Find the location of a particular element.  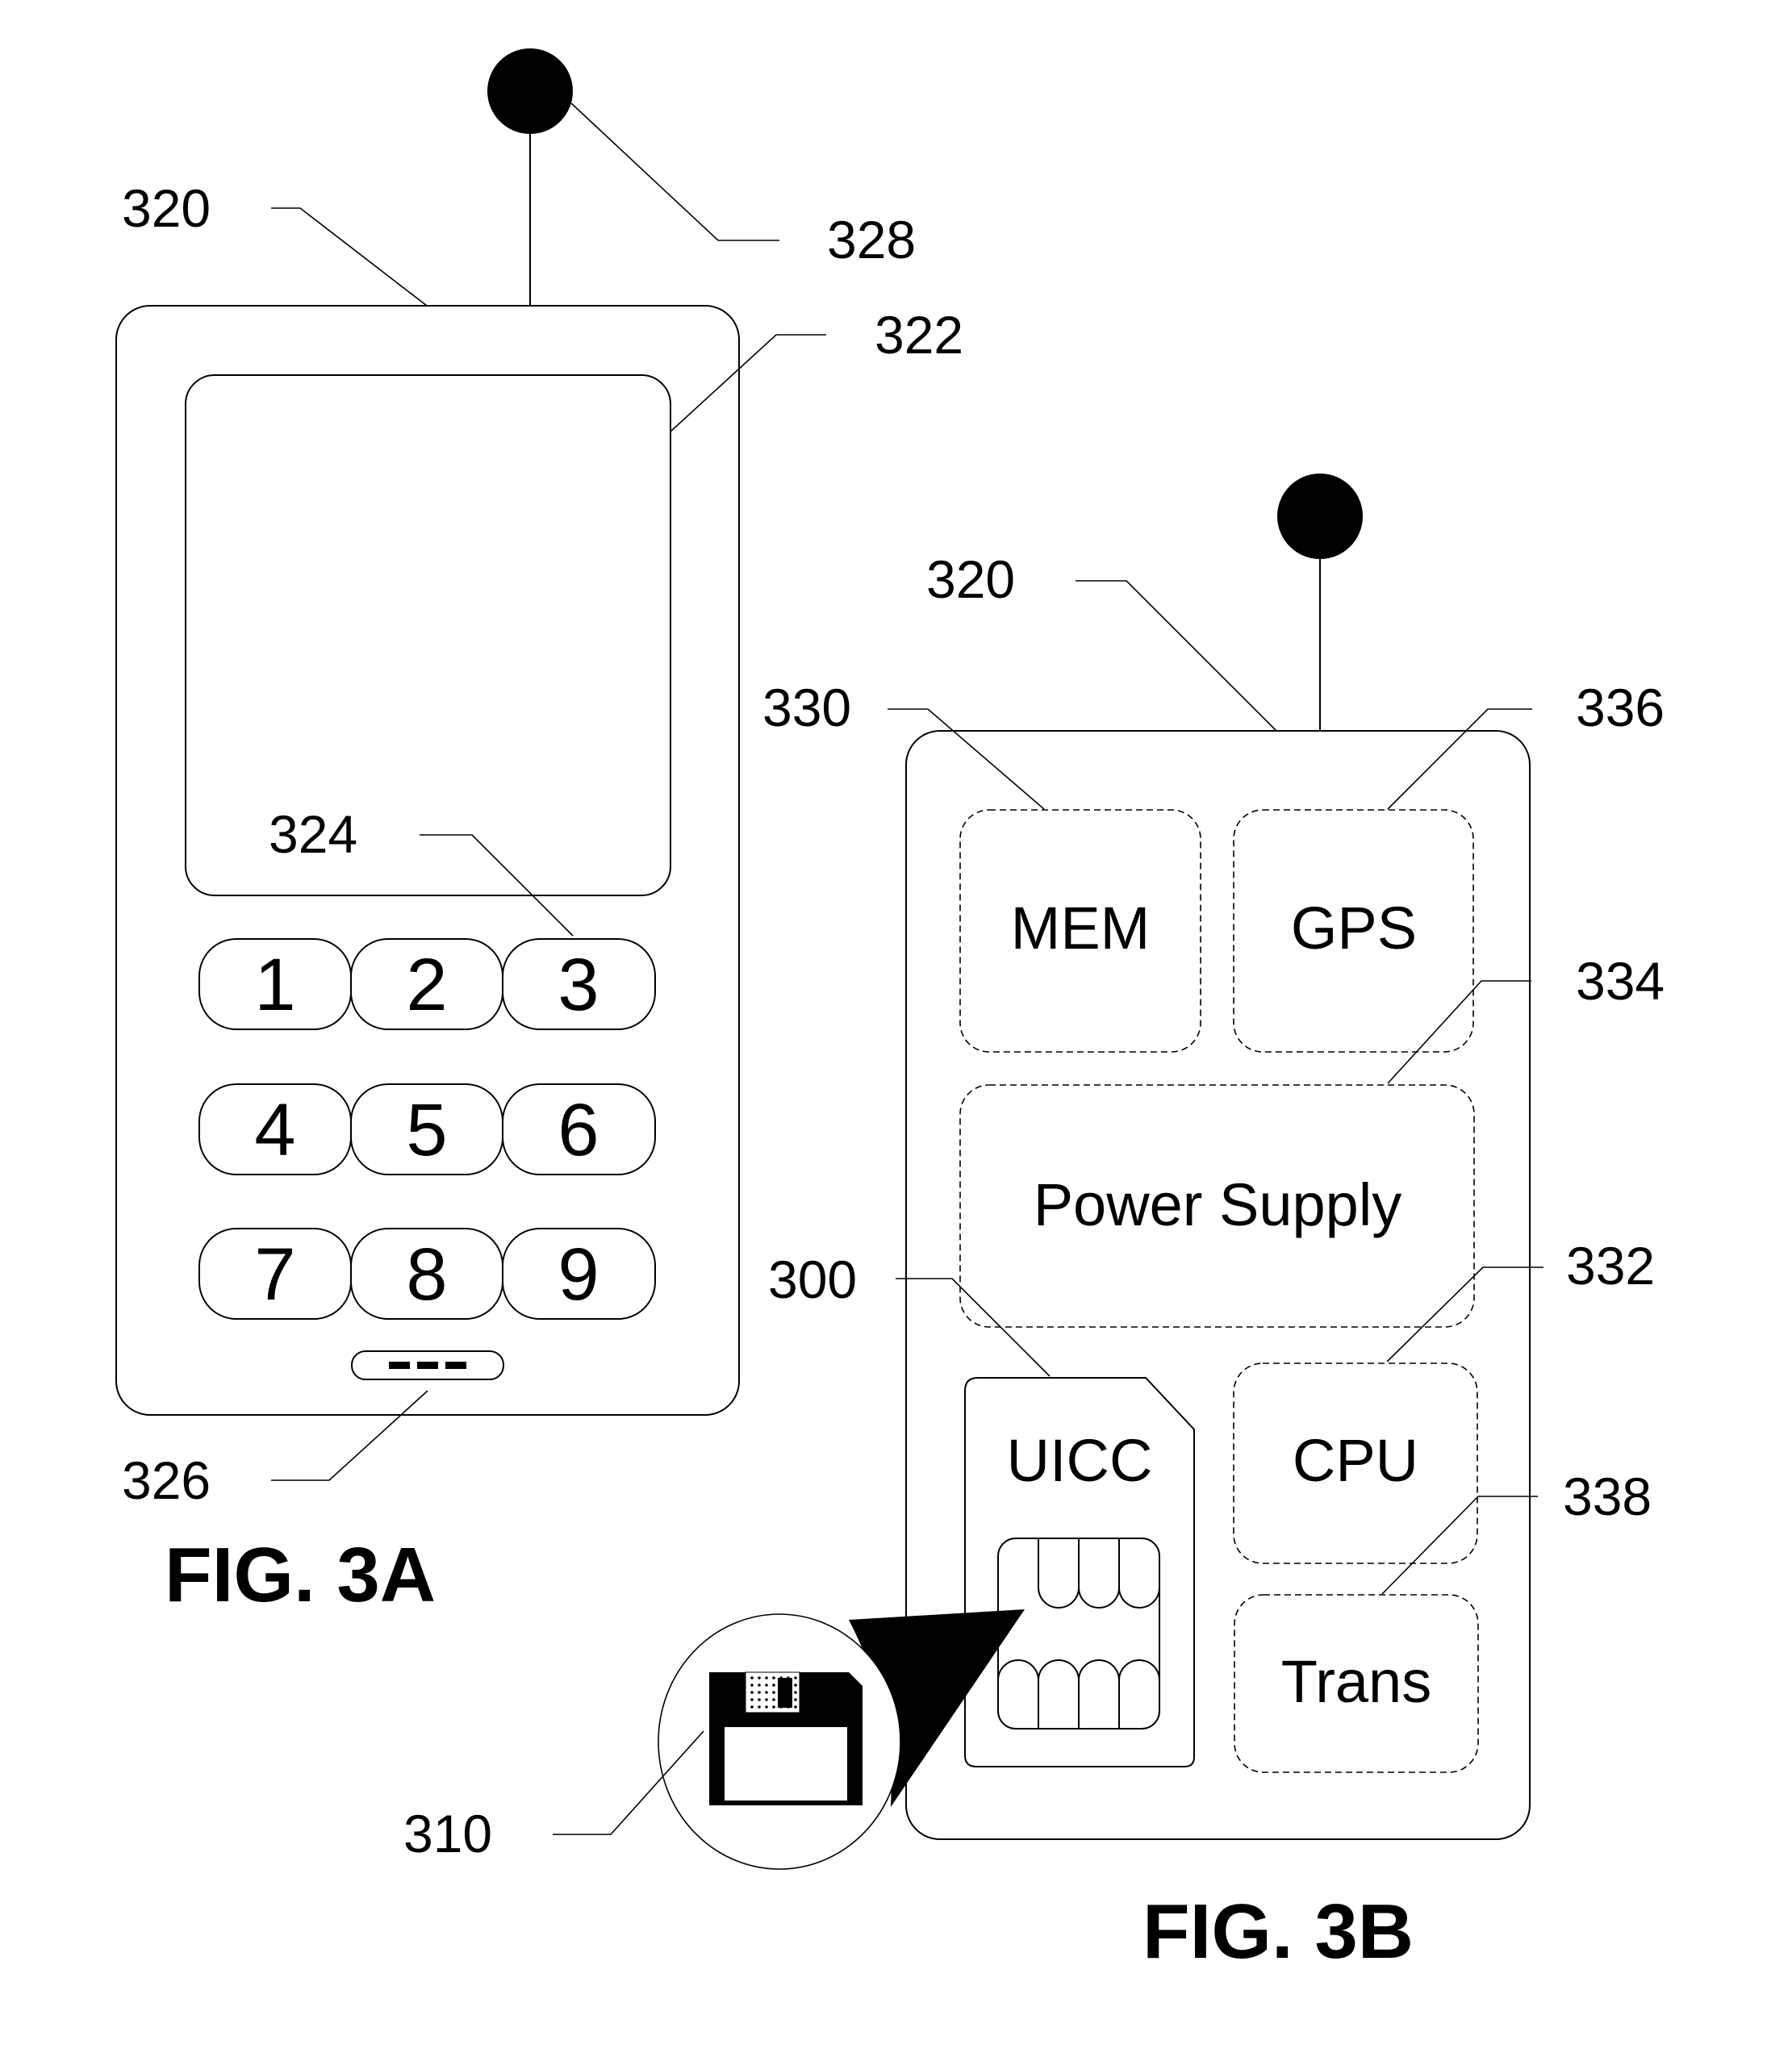

key-9: 9 is located at coordinates (579, 1274).